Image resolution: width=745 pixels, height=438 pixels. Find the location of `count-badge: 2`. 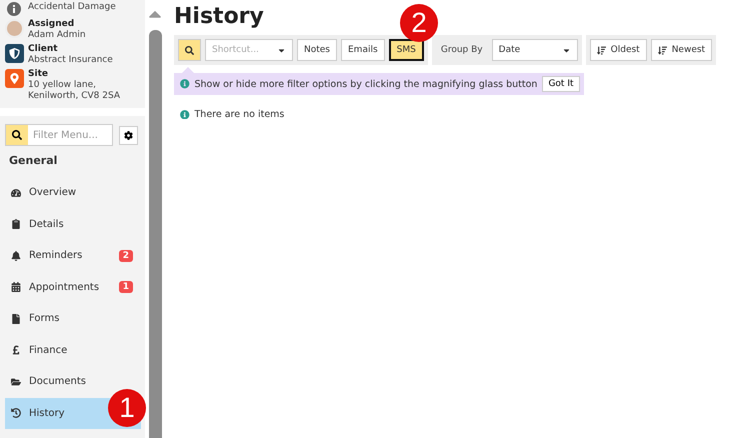

count-badge: 2 is located at coordinates (125, 256).